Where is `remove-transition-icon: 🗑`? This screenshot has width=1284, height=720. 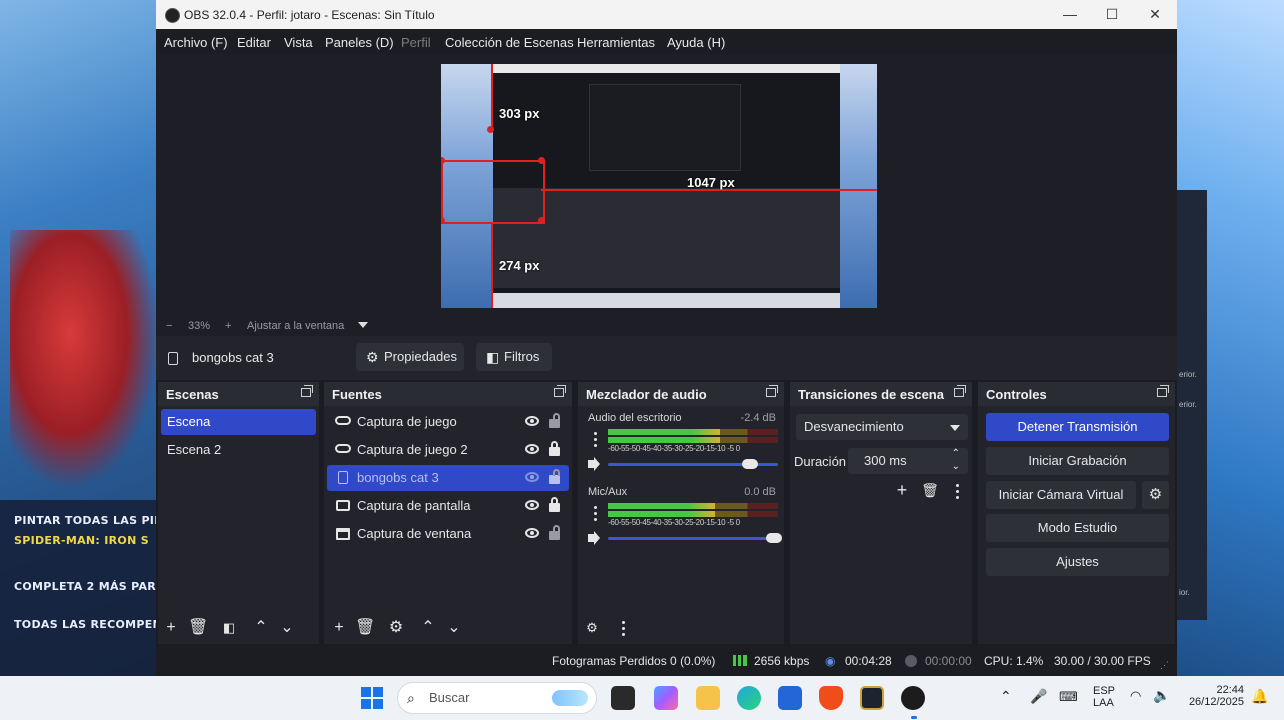 remove-transition-icon: 🗑 is located at coordinates (930, 490).